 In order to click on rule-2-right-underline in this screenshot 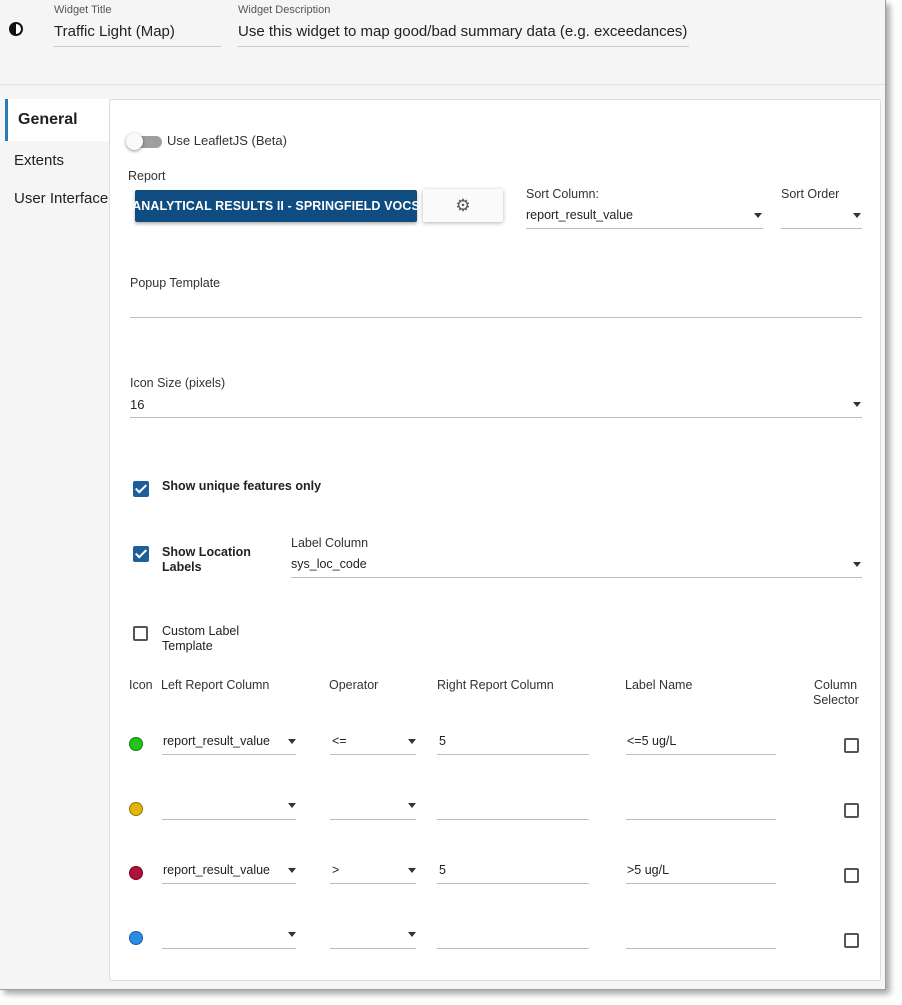, I will do `click(513, 819)`.